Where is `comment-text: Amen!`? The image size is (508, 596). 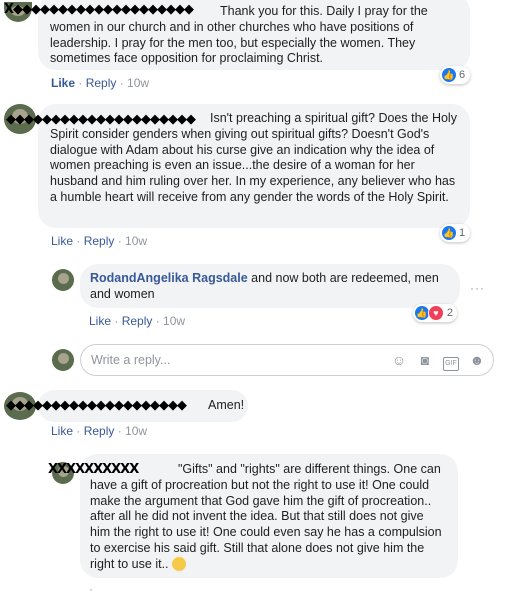
comment-text: Amen! is located at coordinates (226, 405).